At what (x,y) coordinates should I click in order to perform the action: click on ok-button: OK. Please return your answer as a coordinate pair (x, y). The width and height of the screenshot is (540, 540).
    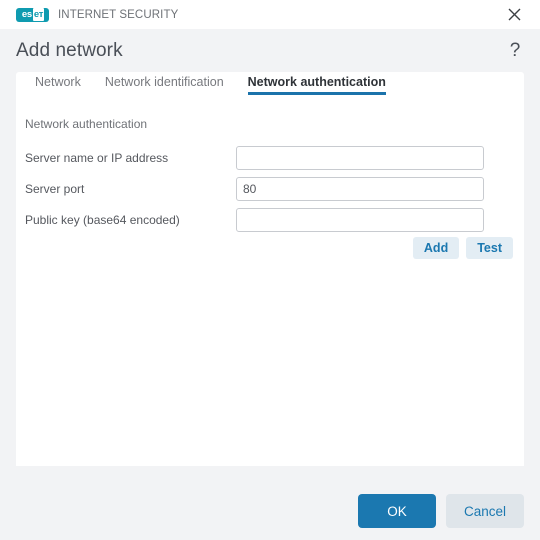
    Looking at the image, I should click on (397, 511).